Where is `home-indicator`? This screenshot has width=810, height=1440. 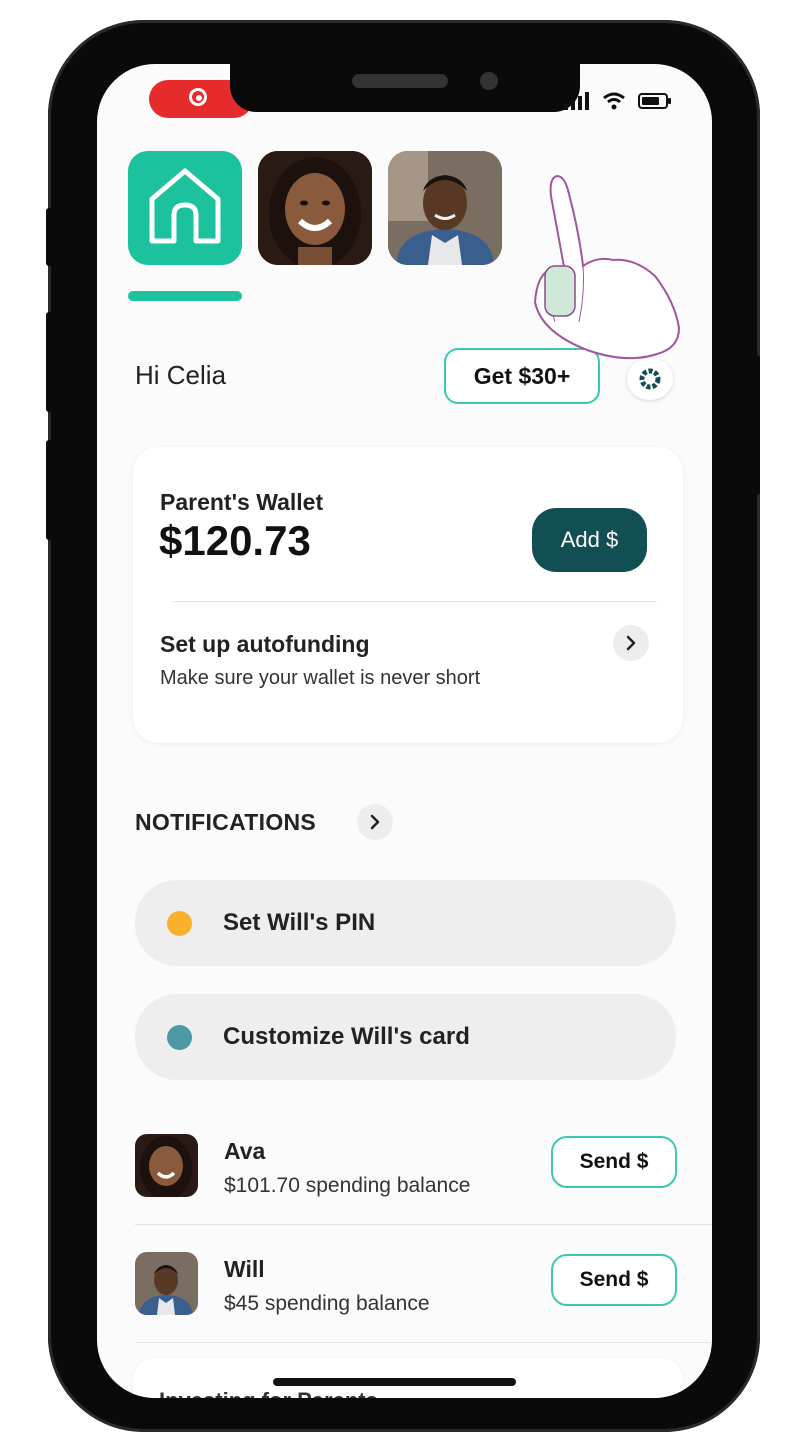
home-indicator is located at coordinates (394, 1382).